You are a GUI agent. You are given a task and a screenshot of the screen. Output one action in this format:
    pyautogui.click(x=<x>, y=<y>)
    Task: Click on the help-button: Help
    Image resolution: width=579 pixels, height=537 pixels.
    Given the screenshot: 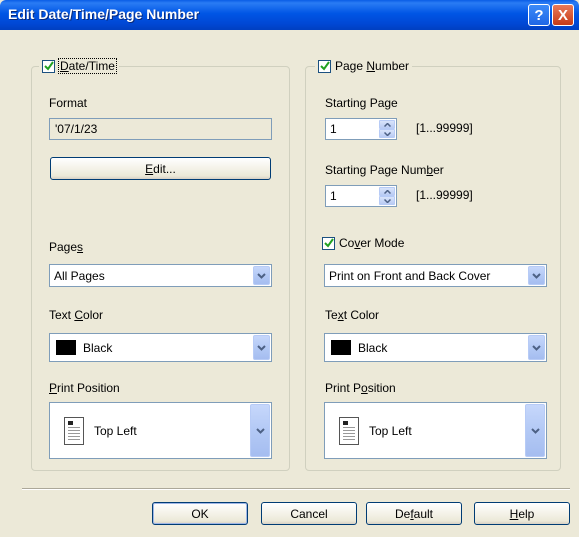 What is the action you would take?
    pyautogui.click(x=522, y=513)
    